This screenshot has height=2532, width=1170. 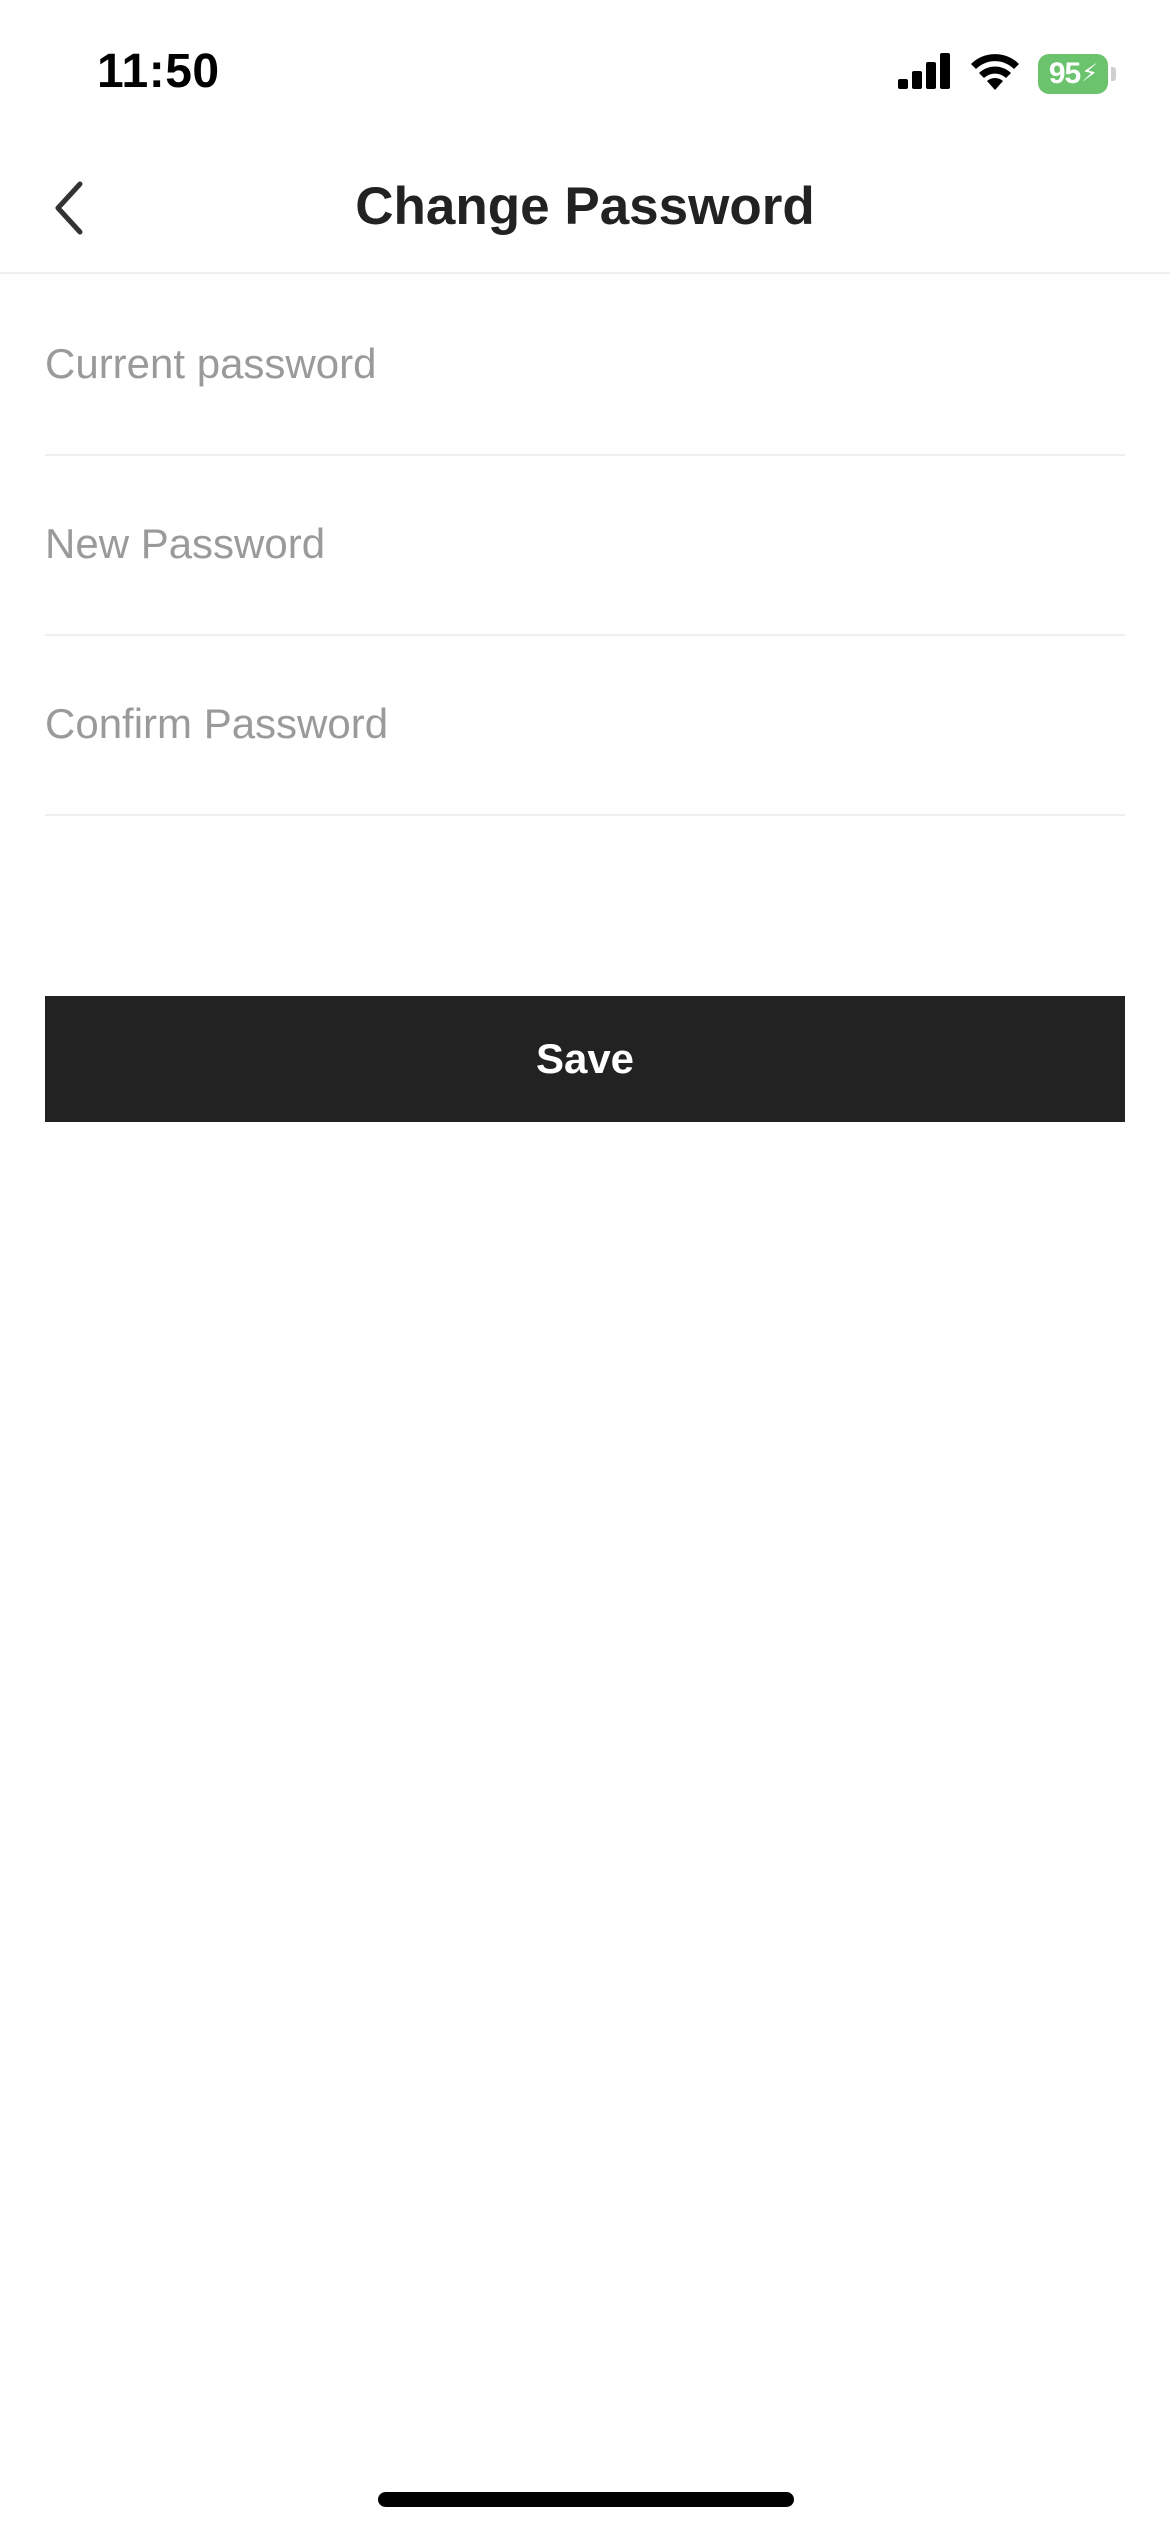 What do you see at coordinates (1089, 73) in the screenshot?
I see `charging-bolt-icon: ⚡` at bounding box center [1089, 73].